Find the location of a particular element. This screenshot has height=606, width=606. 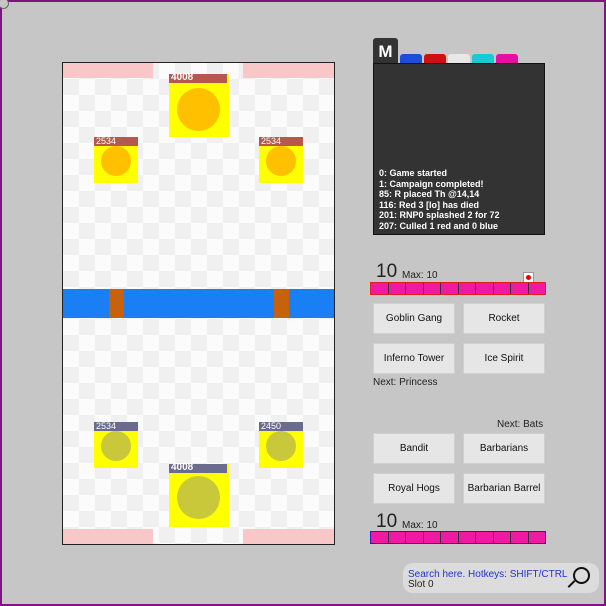

log-line: 0: Game started is located at coordinates (413, 173).